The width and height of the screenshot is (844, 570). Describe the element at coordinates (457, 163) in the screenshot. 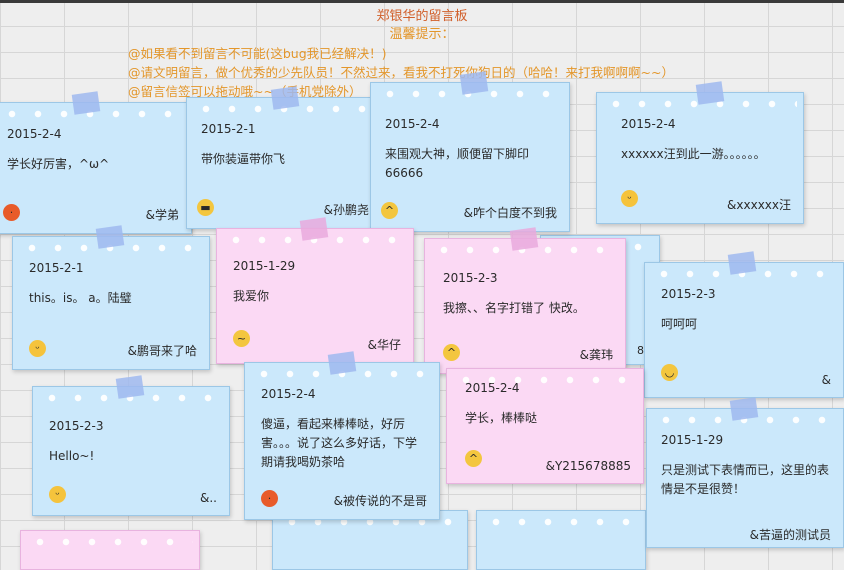

I see `note-text: 来围观大神，顺便留下脚印66666` at that location.